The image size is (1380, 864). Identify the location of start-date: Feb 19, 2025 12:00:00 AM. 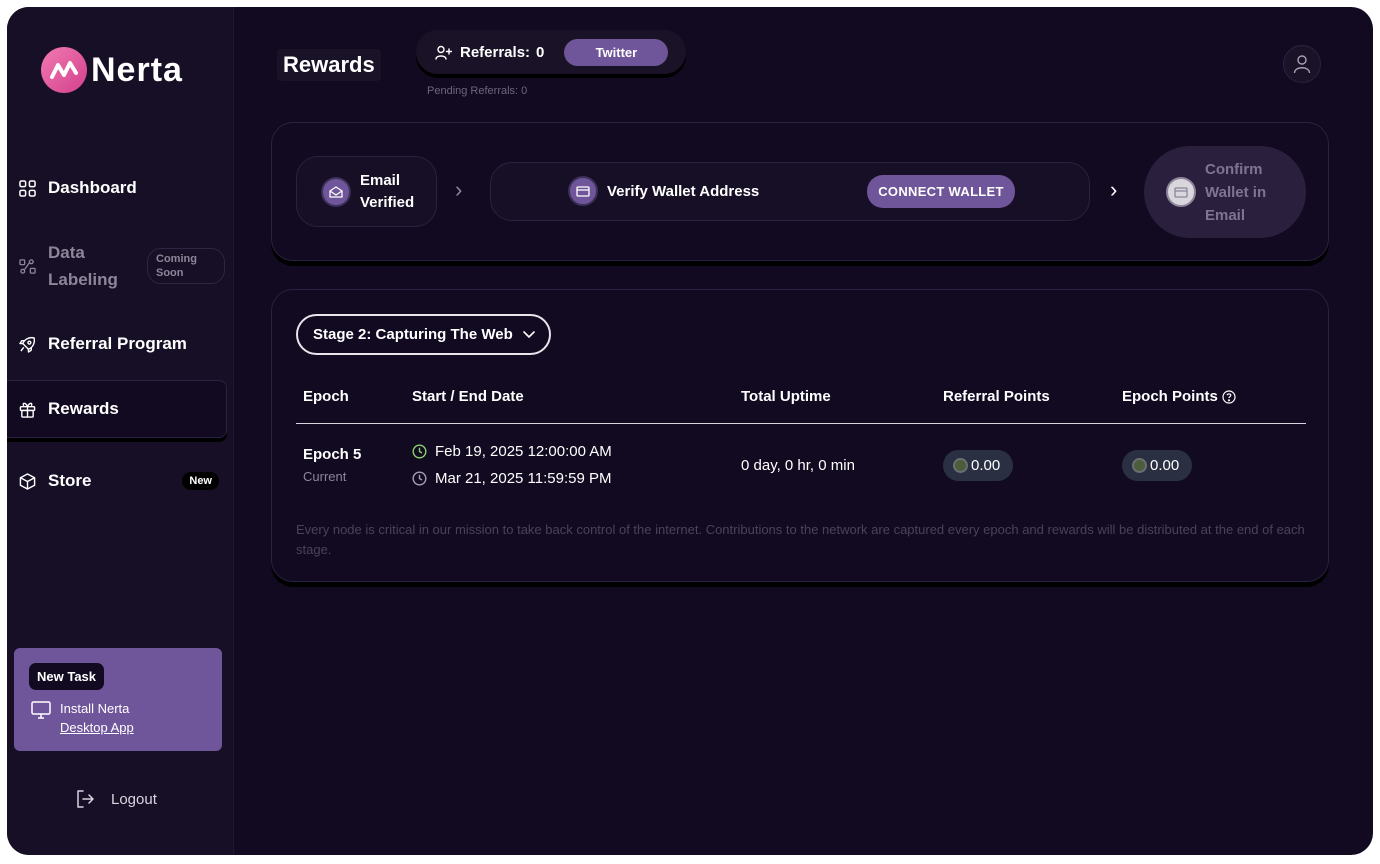
(512, 451).